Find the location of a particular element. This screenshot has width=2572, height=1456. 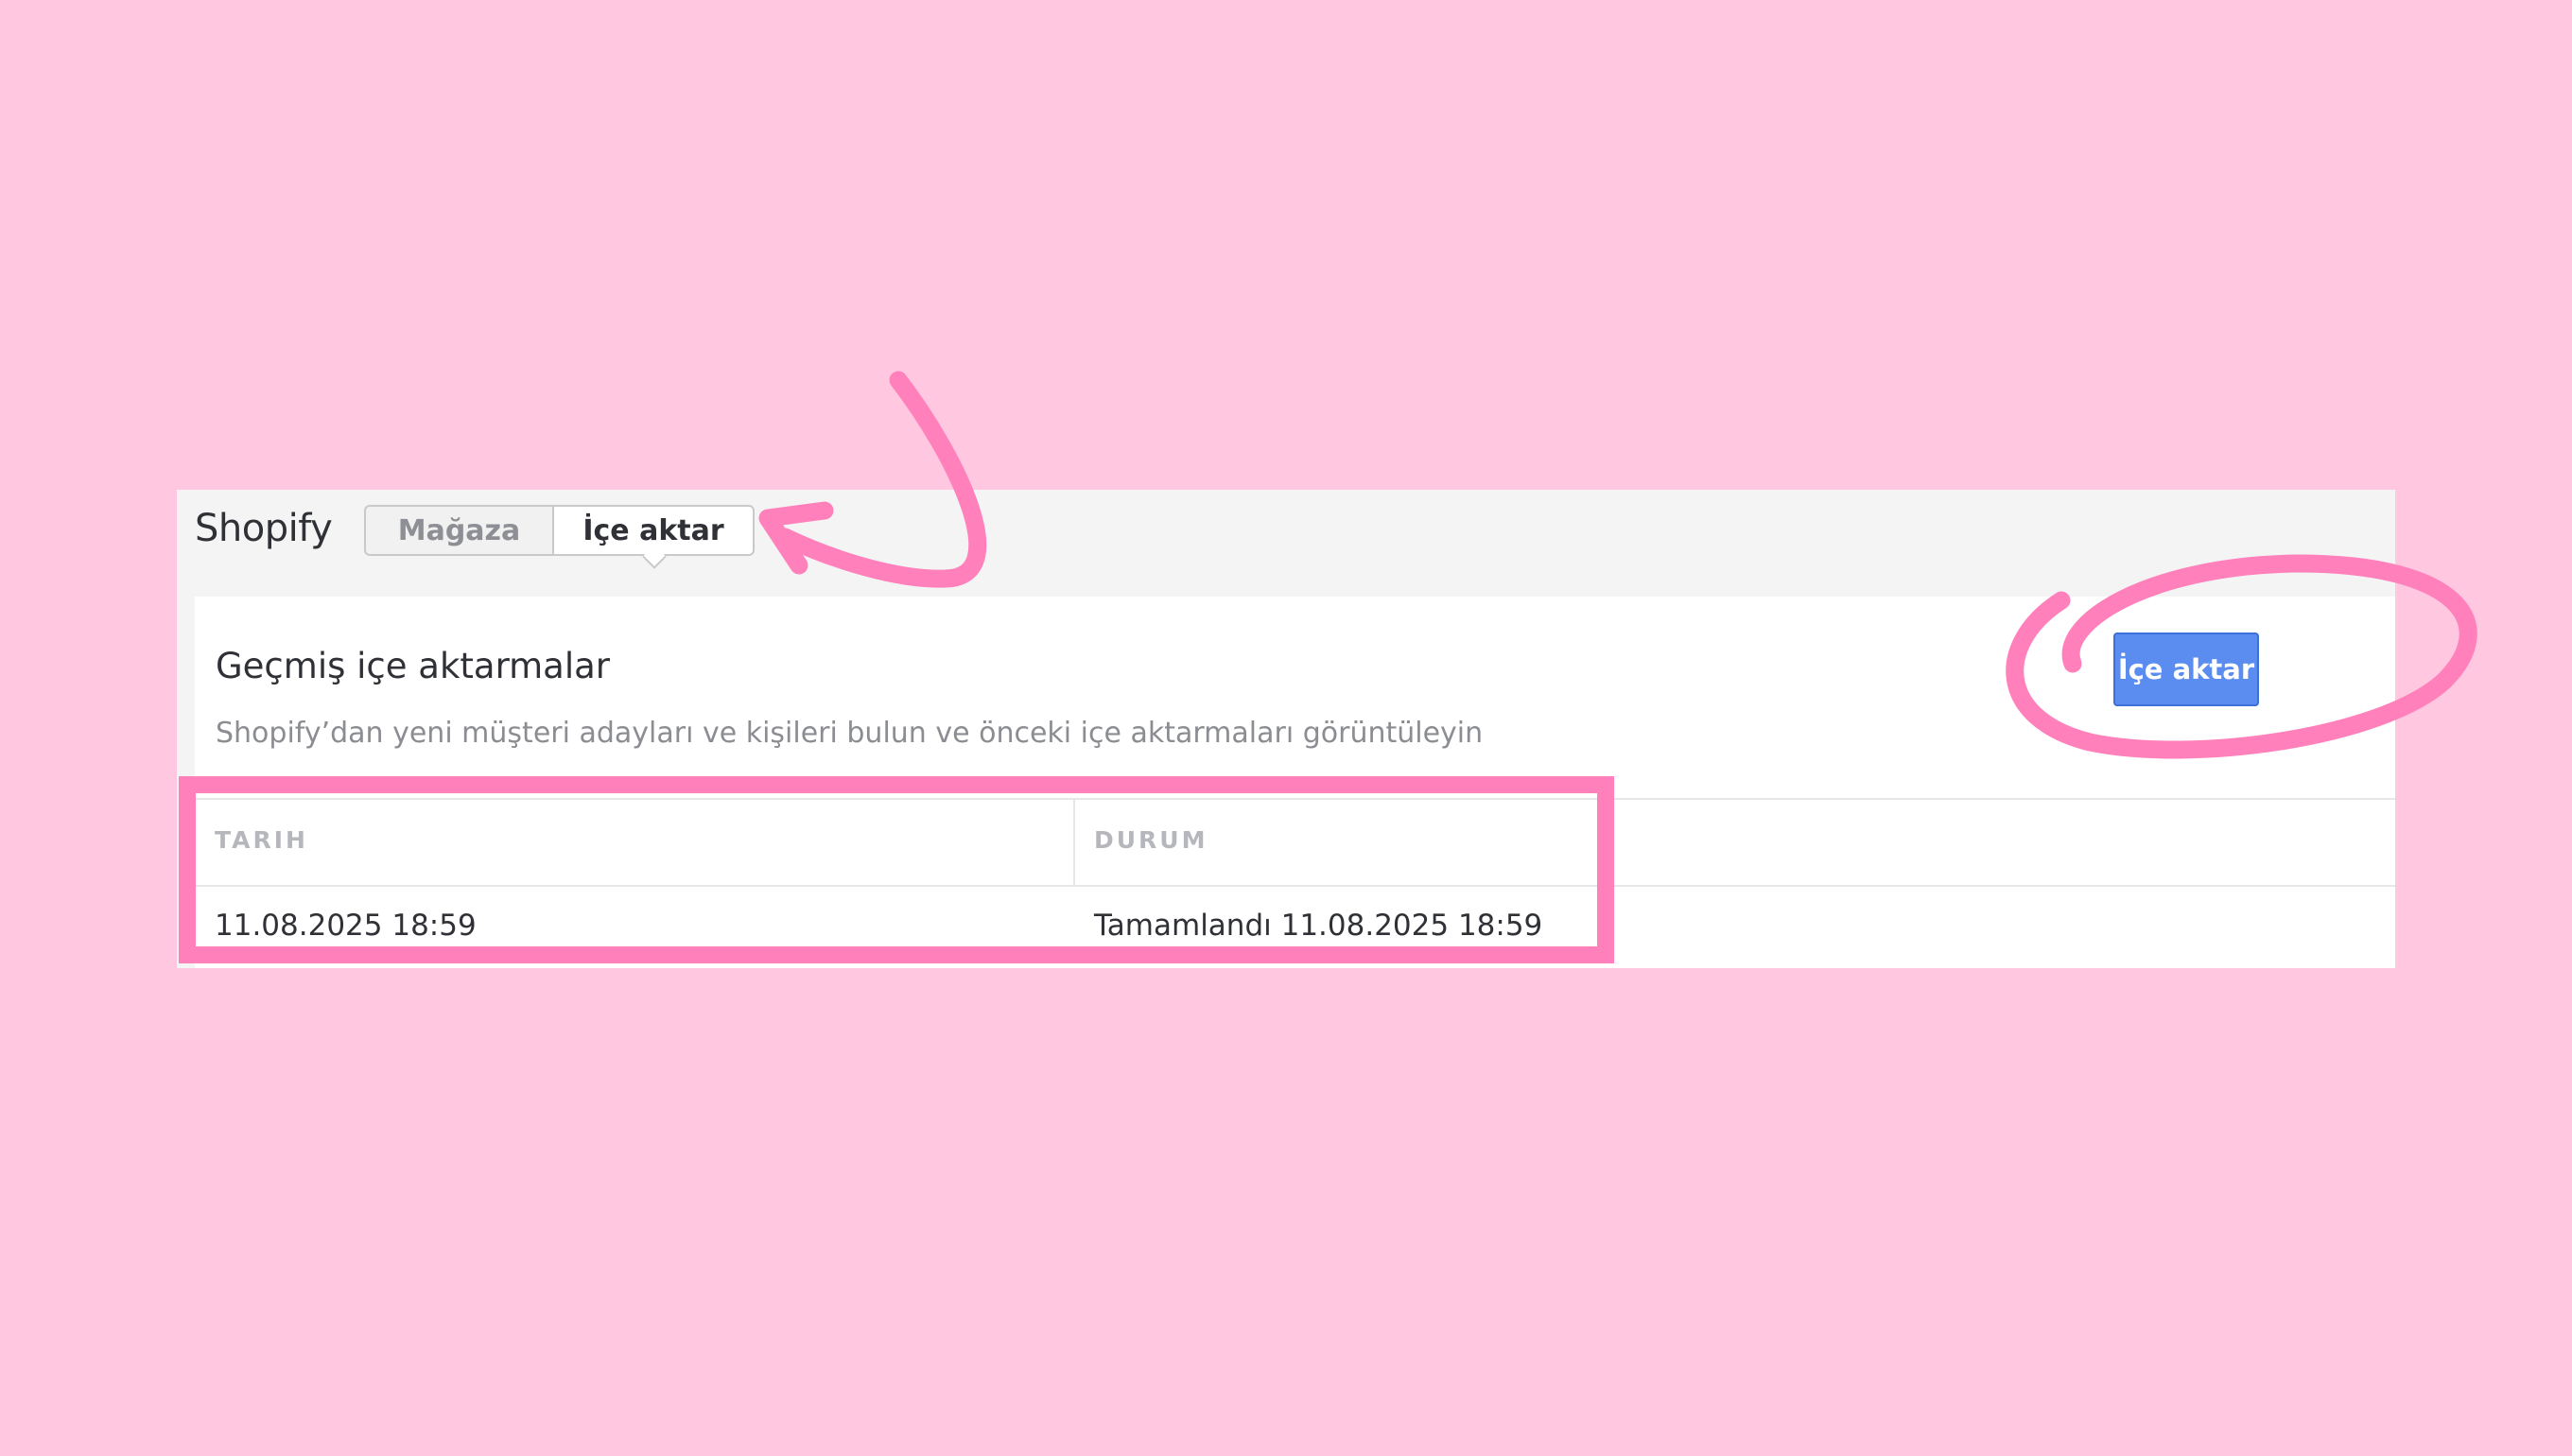

tab-ice-aktar: İçe aktar is located at coordinates (653, 530).